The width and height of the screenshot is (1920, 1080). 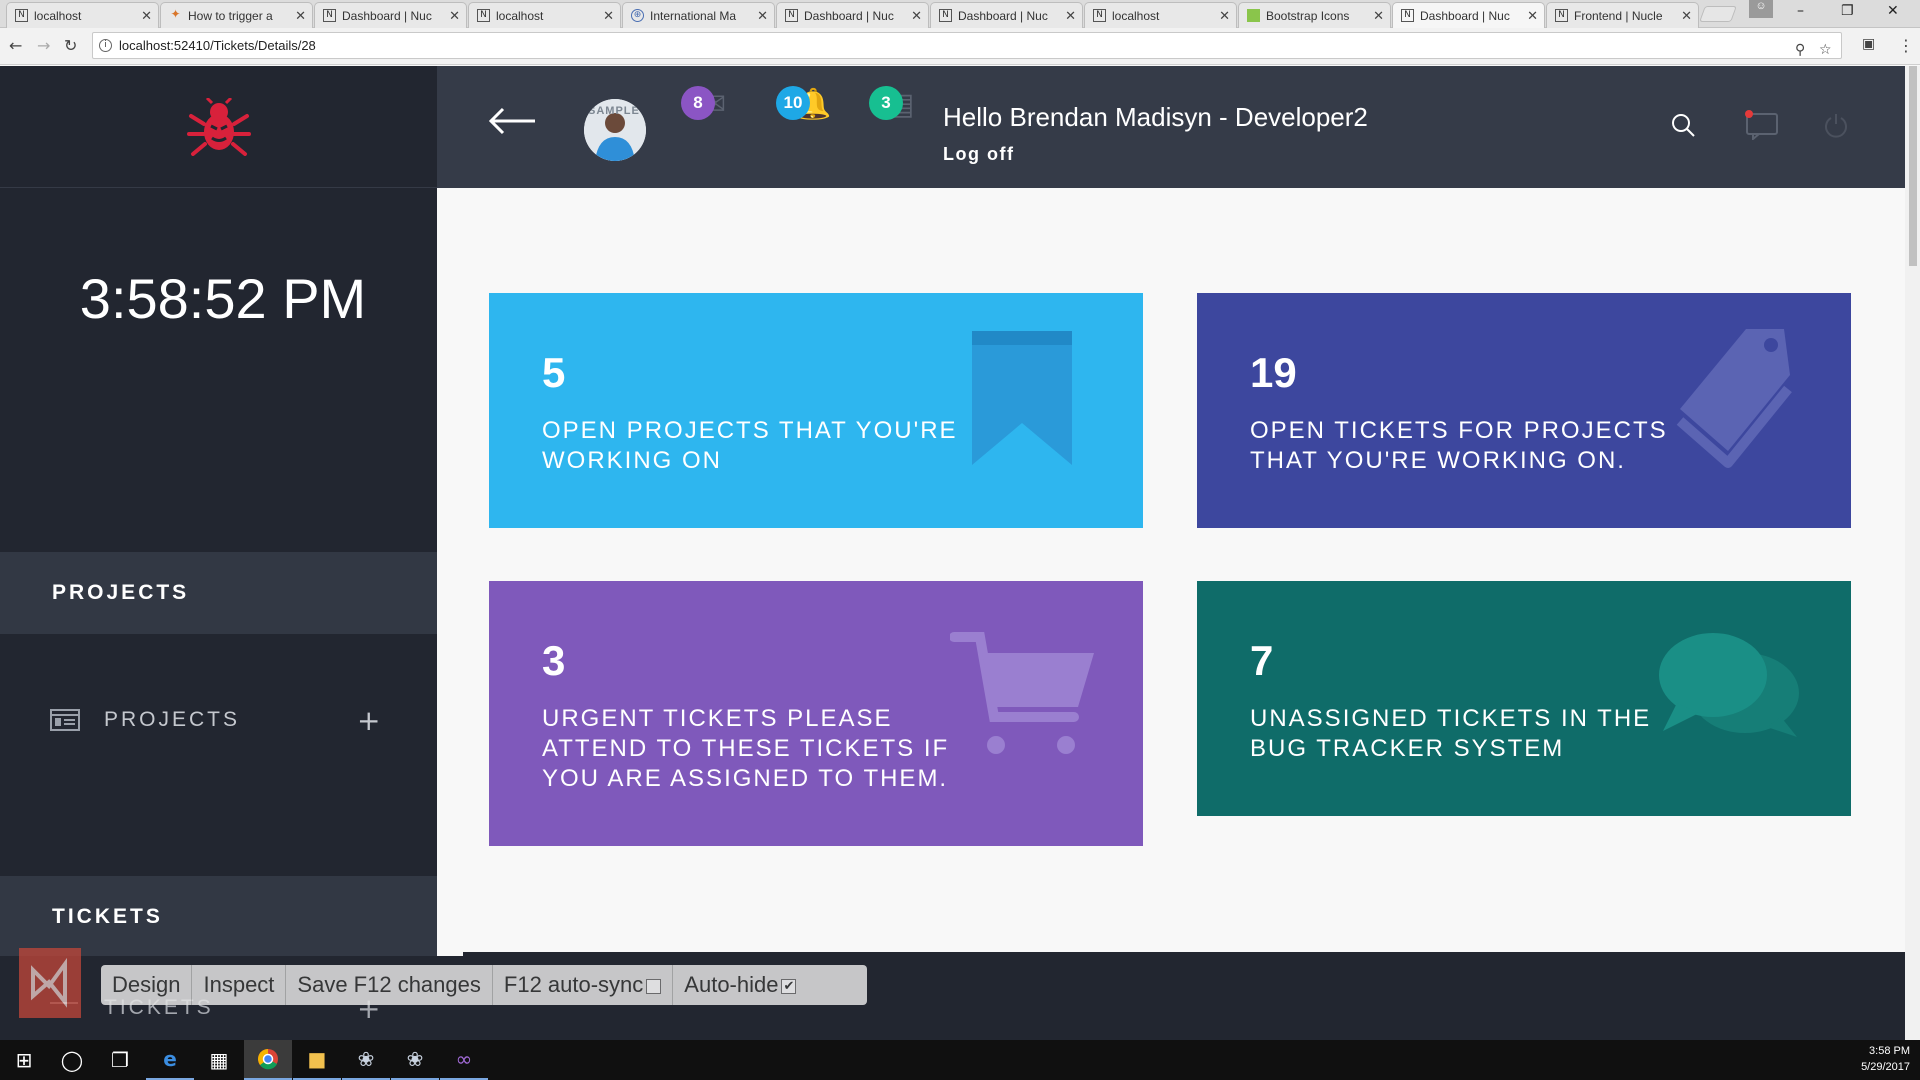 What do you see at coordinates (172, 719) in the screenshot?
I see `sidebar-item-label: PROJECTS` at bounding box center [172, 719].